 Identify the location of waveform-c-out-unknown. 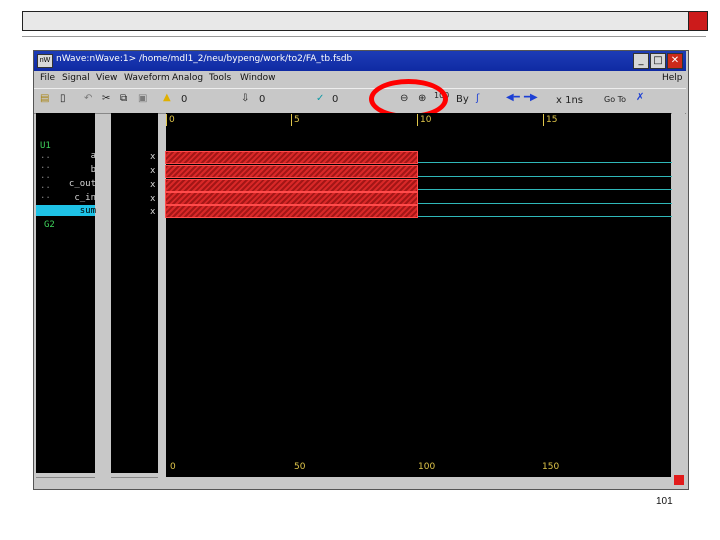
(291, 185).